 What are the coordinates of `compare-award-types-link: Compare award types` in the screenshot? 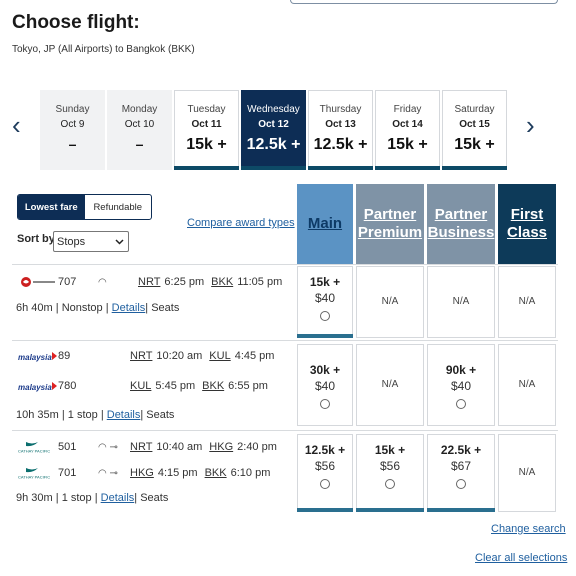 It's located at (241, 223).